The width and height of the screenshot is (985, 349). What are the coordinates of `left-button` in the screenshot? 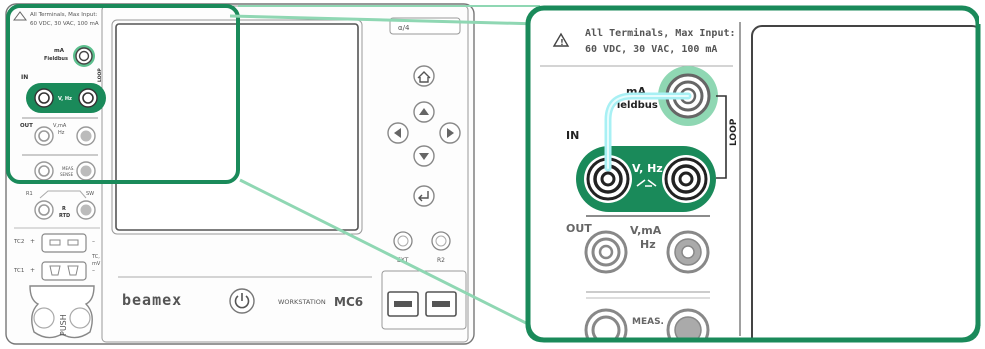 It's located at (398, 133).